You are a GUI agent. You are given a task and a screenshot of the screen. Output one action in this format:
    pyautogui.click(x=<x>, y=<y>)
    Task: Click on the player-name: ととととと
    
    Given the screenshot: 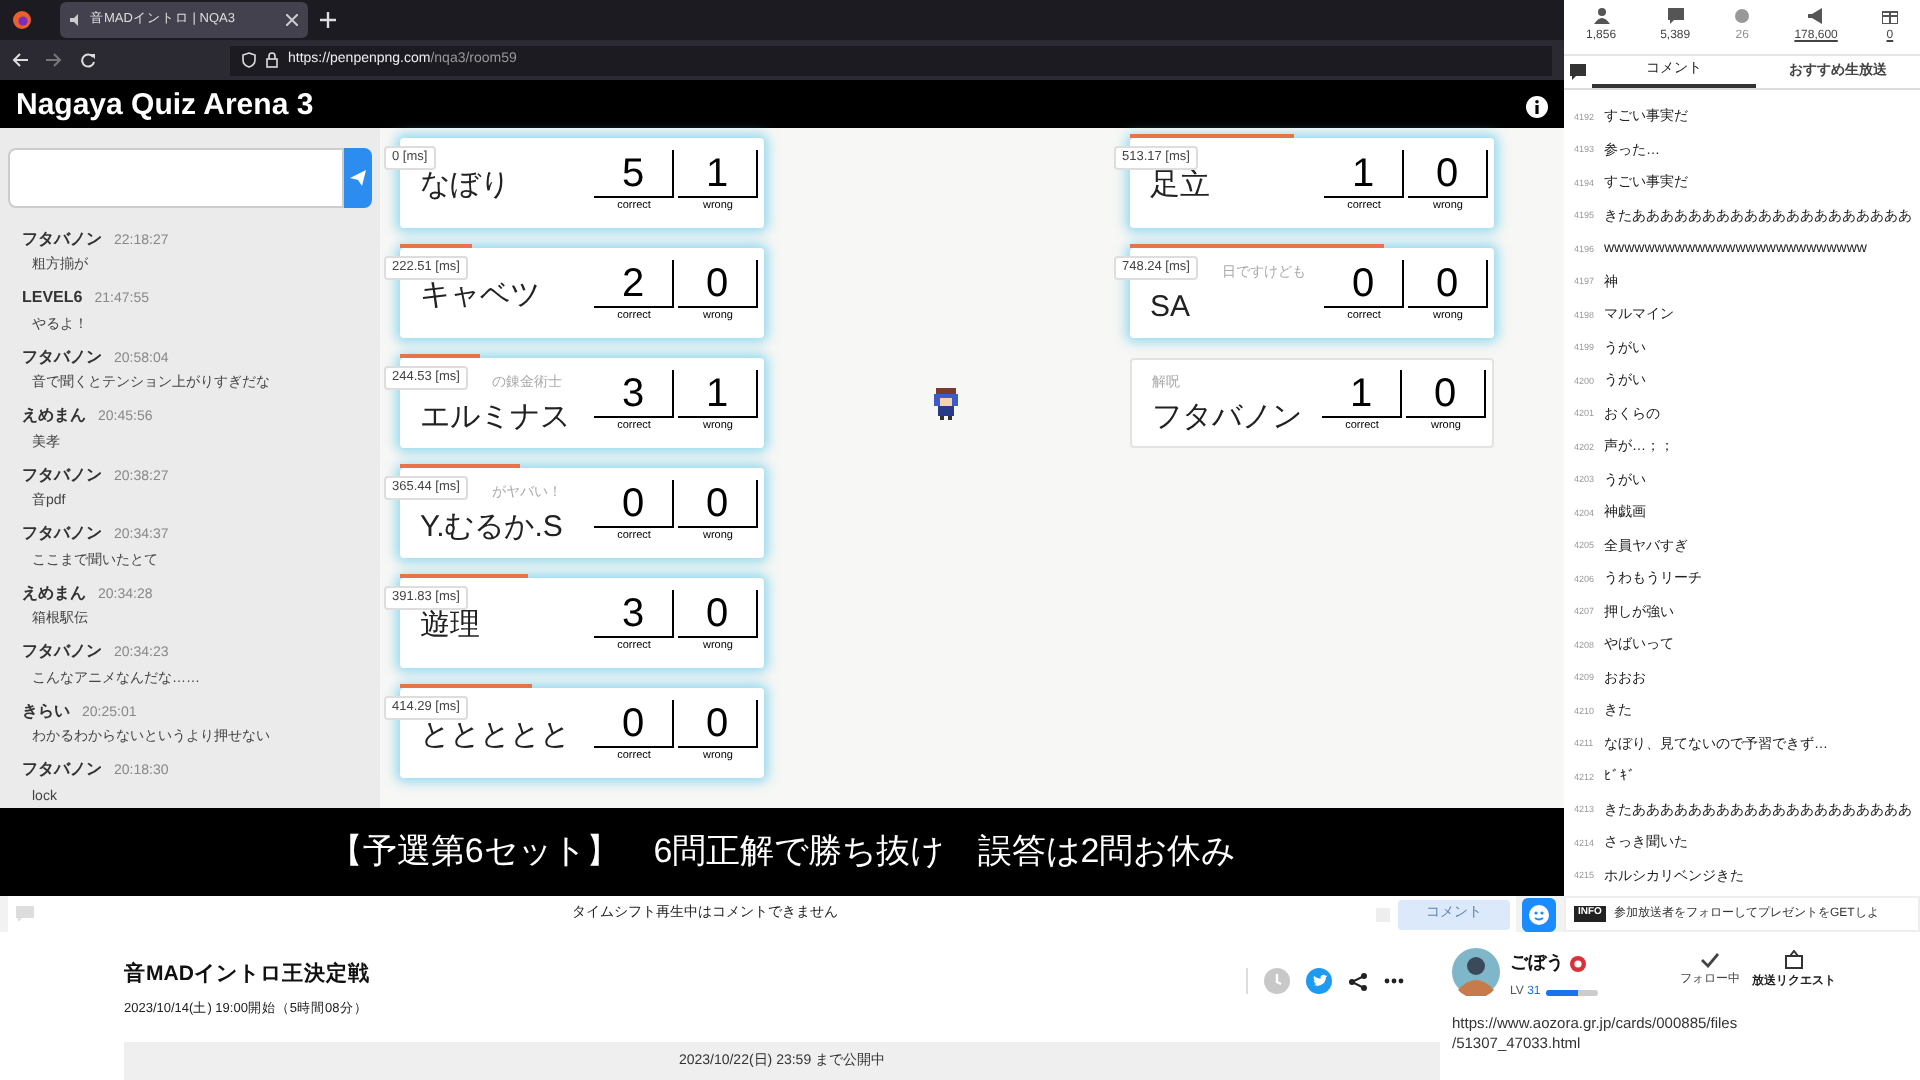 What is the action you would take?
    pyautogui.click(x=495, y=736)
    